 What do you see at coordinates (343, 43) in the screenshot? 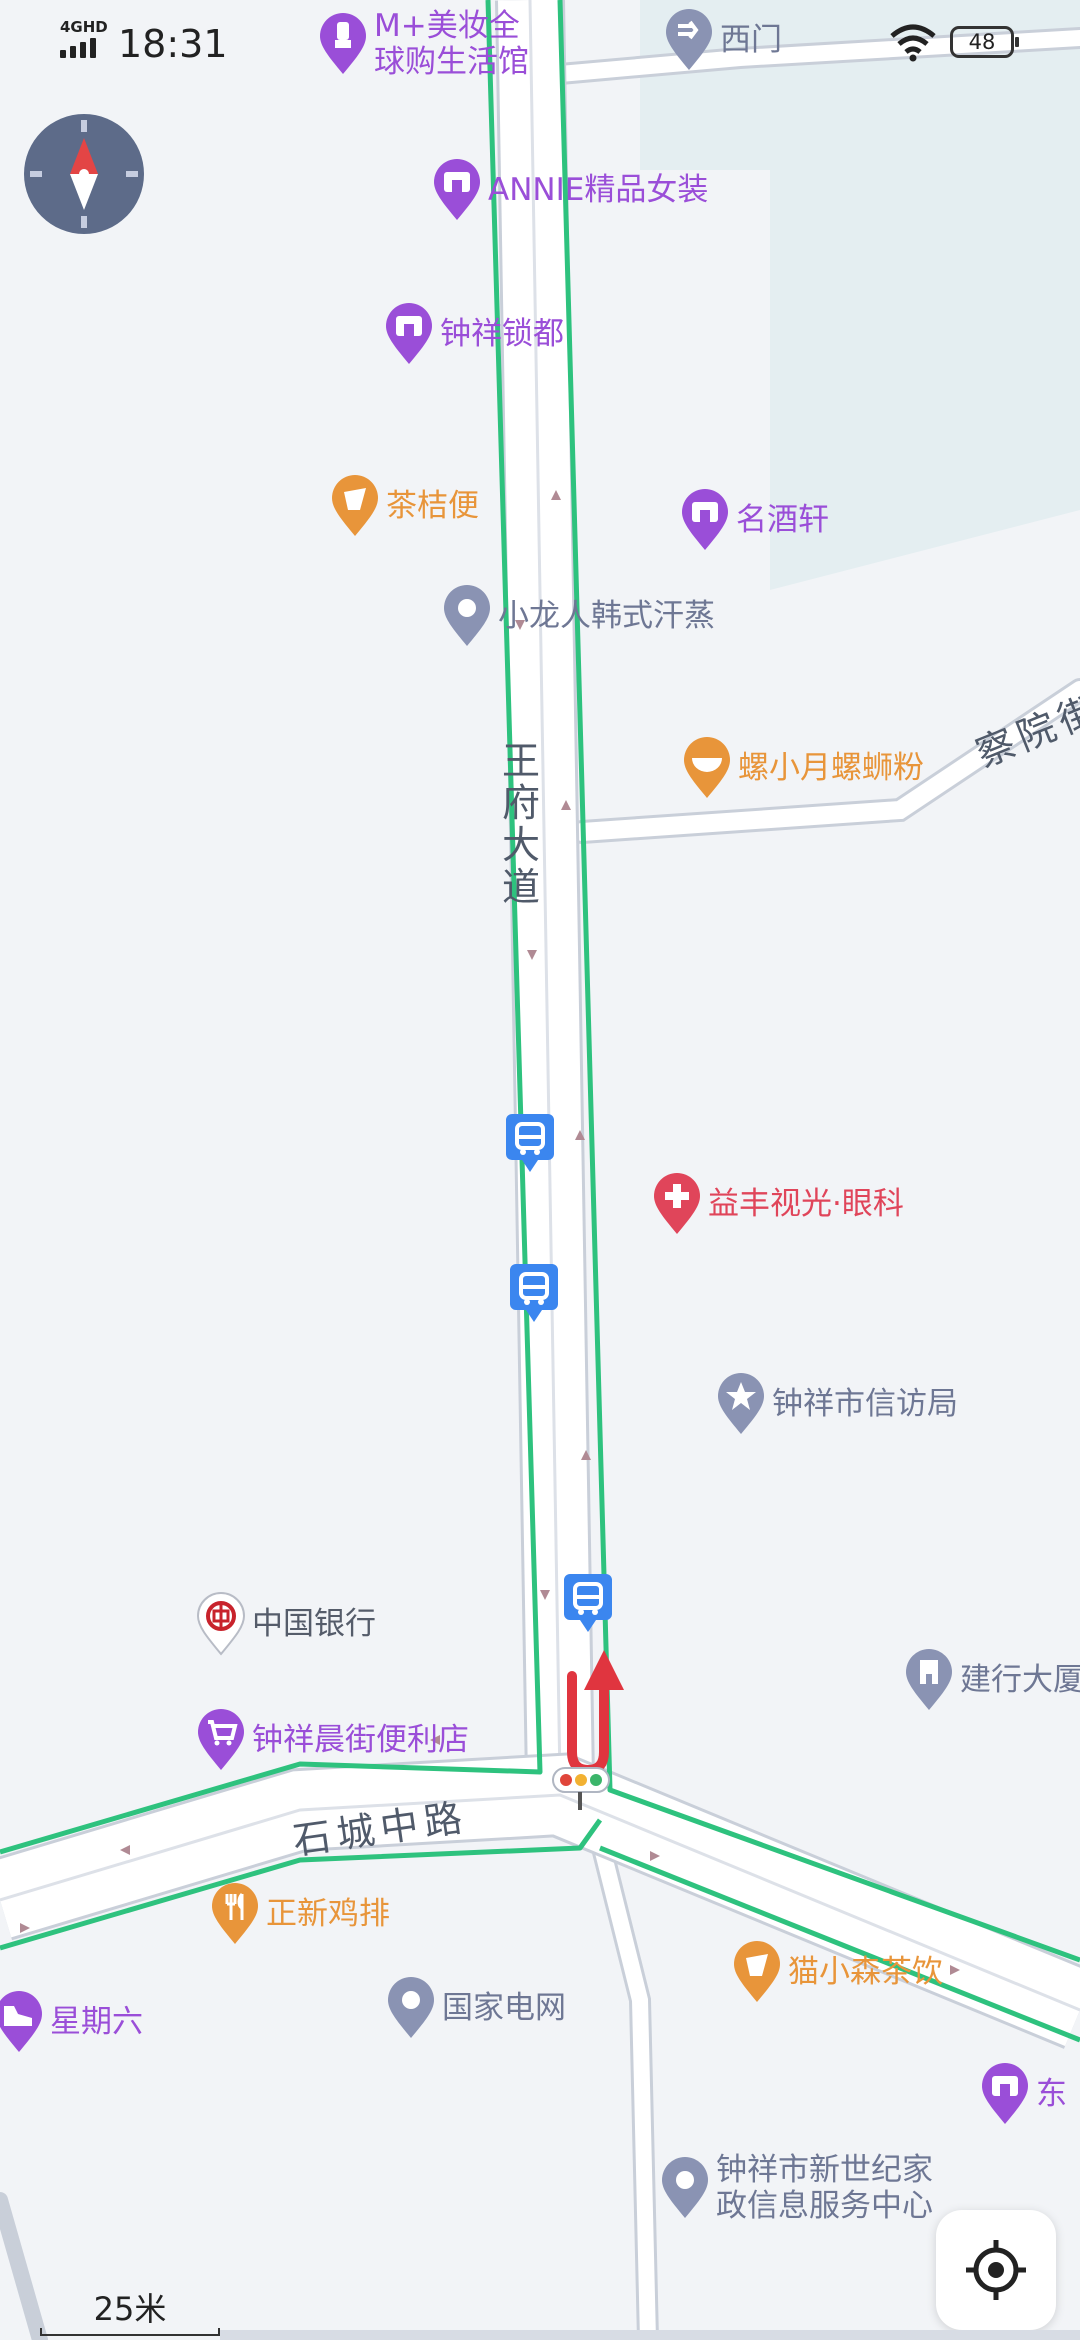
I see `lipstick-icon` at bounding box center [343, 43].